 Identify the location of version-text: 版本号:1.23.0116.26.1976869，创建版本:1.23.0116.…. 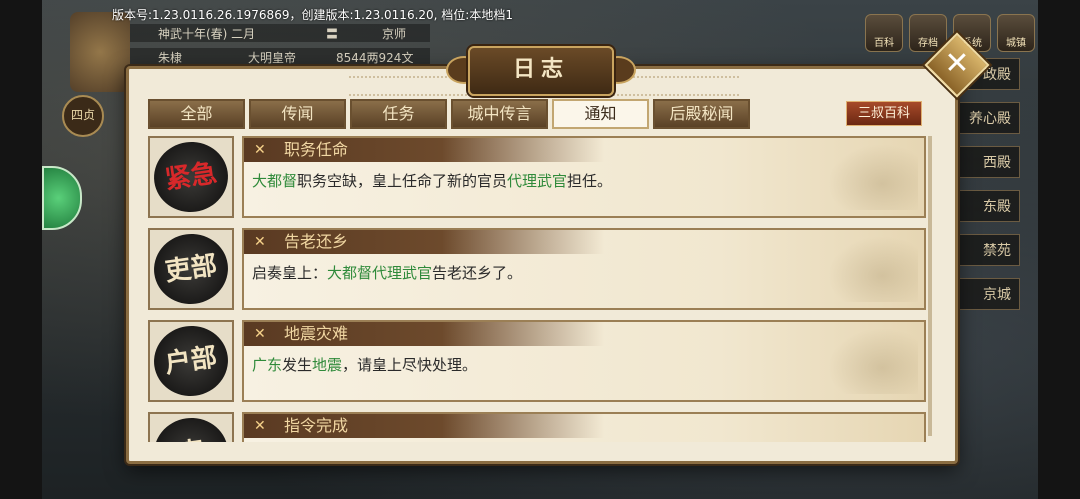
(312, 15).